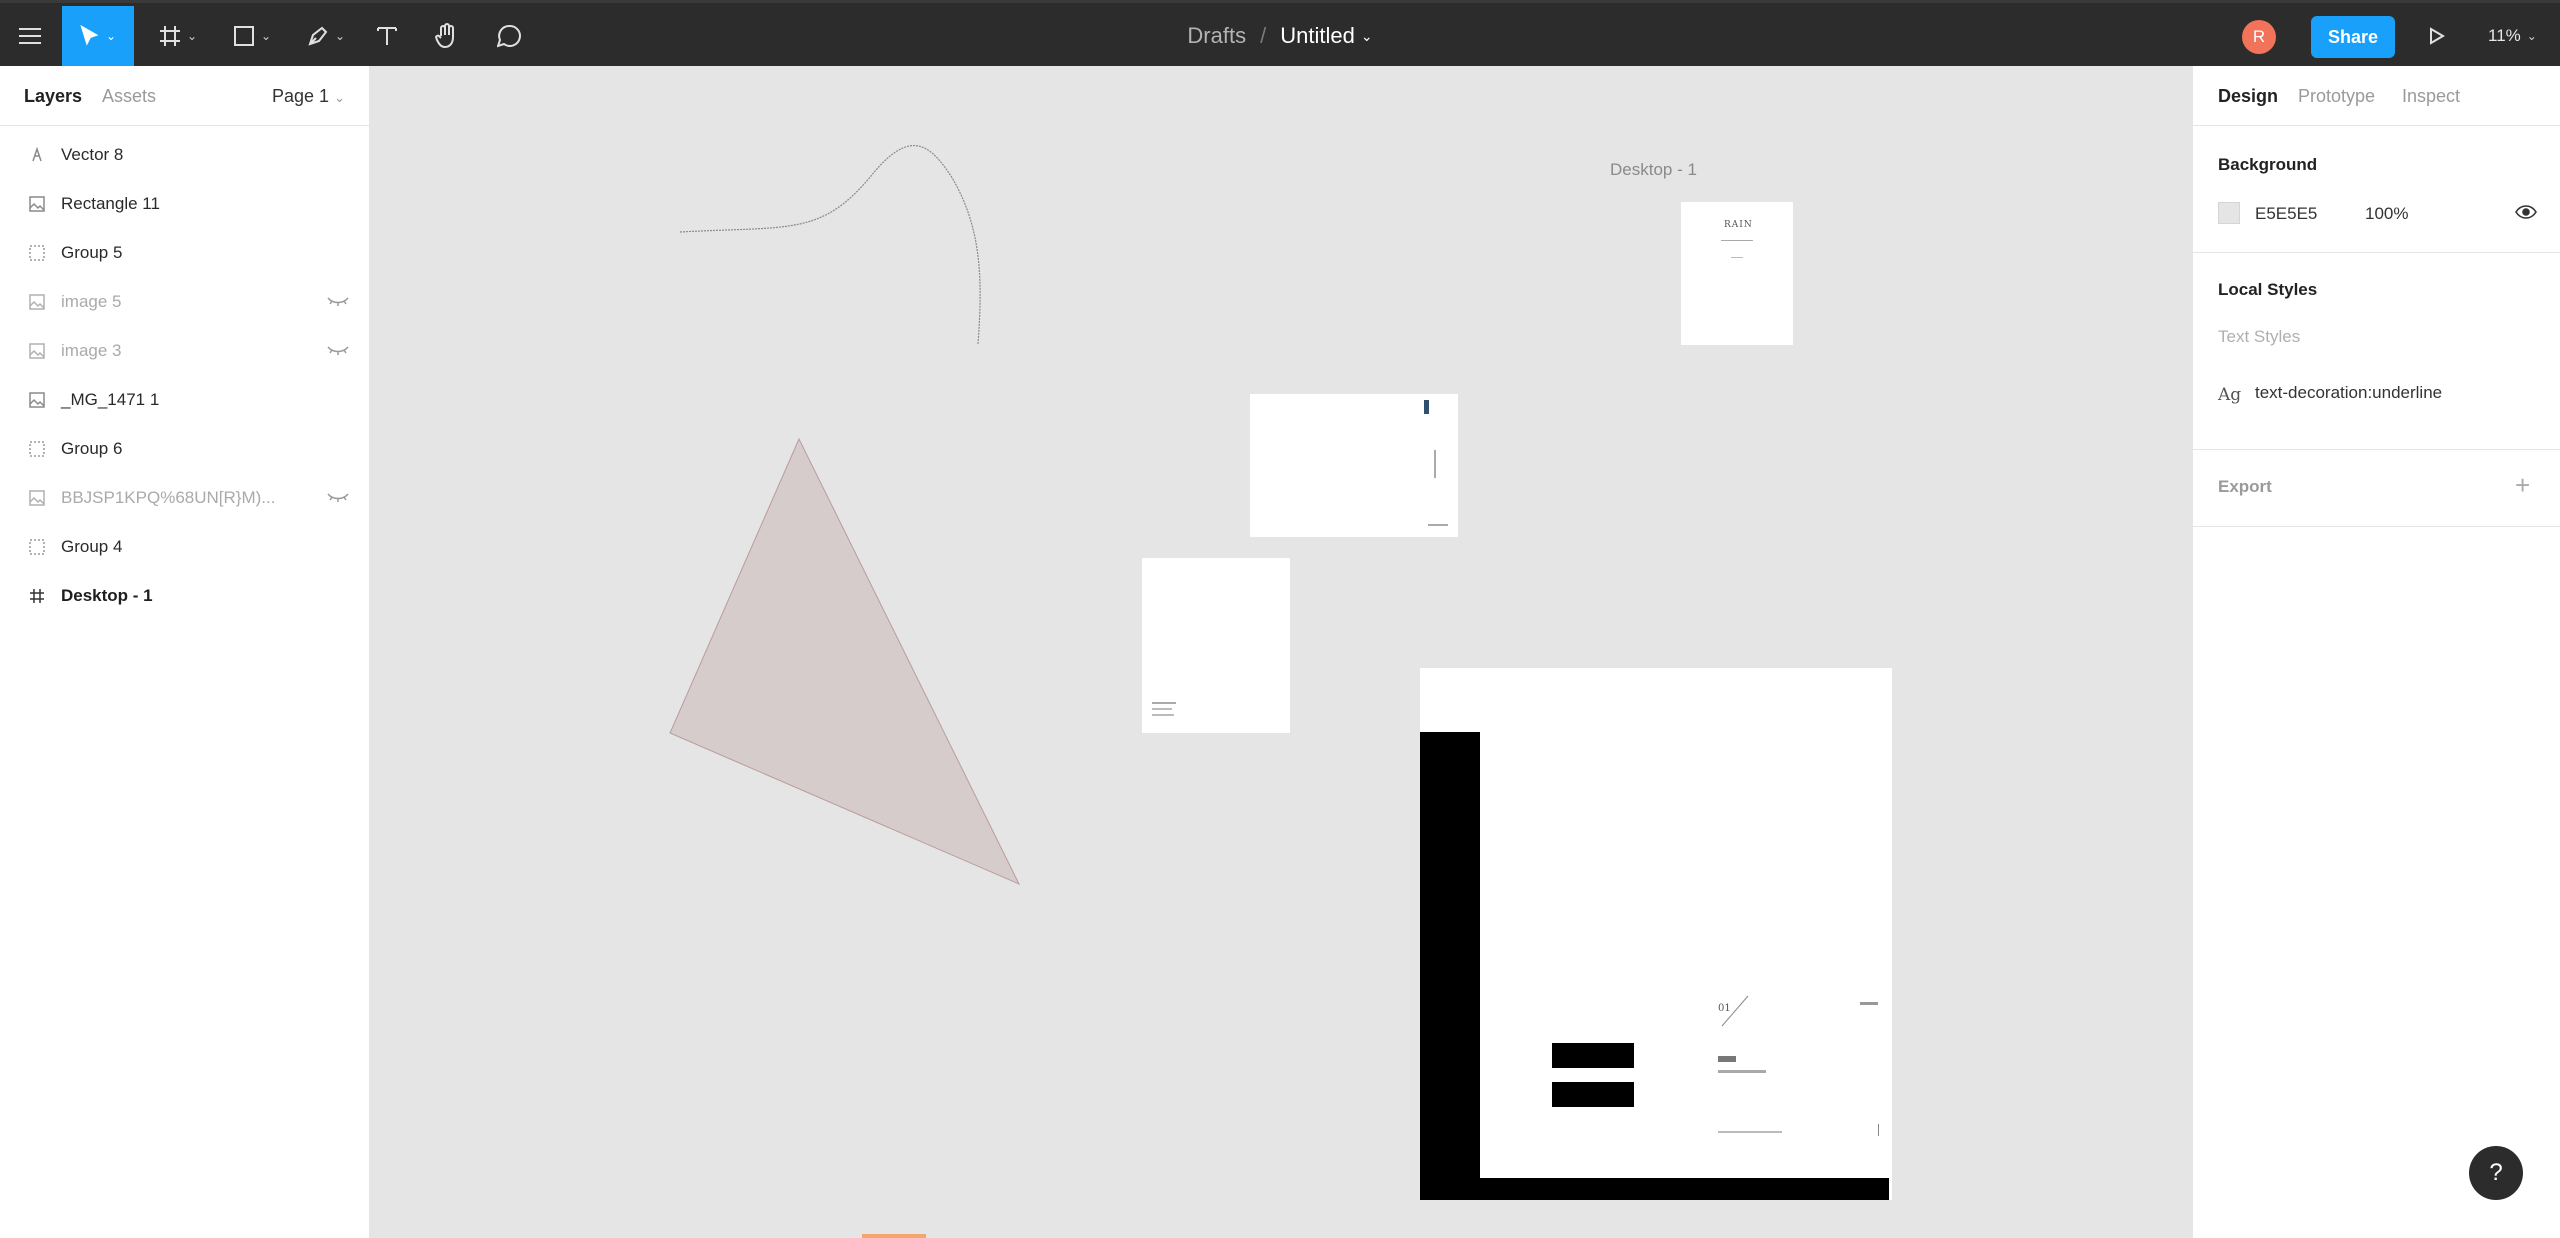  What do you see at coordinates (830, 245) in the screenshot?
I see `vector-8-curve` at bounding box center [830, 245].